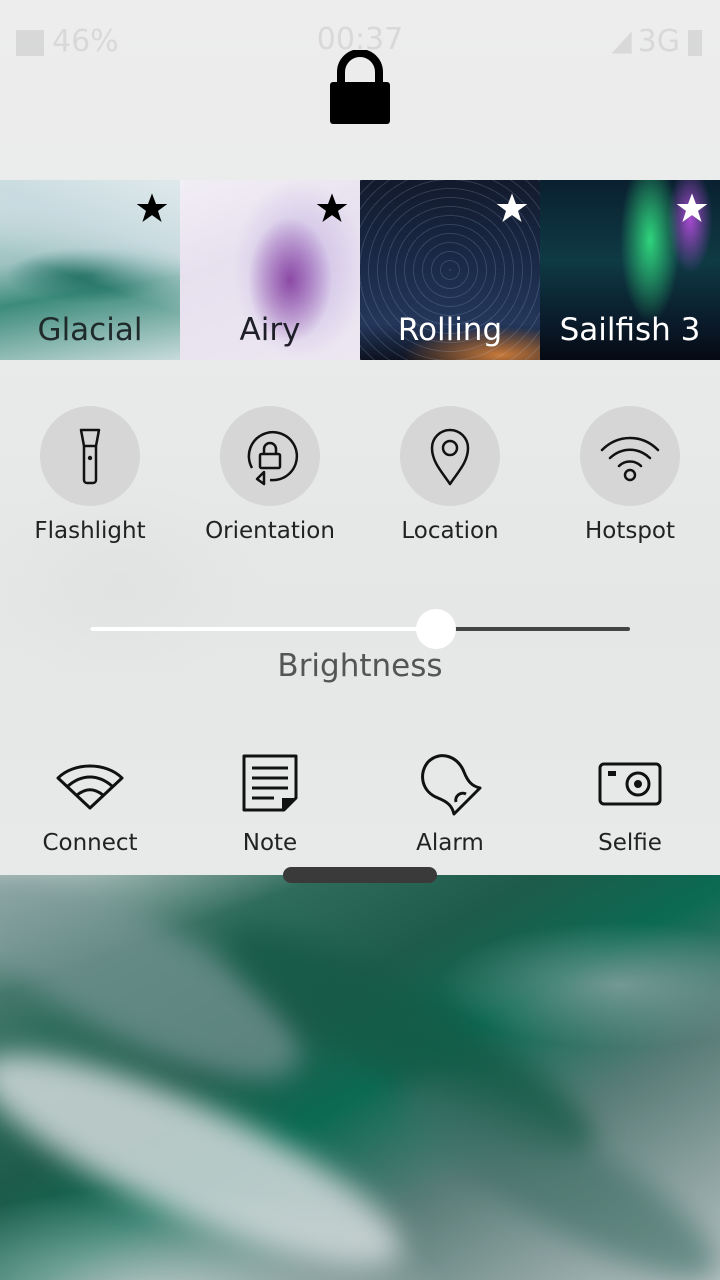 The image size is (720, 1280). I want to click on toggle-location: Location, so click(450, 475).